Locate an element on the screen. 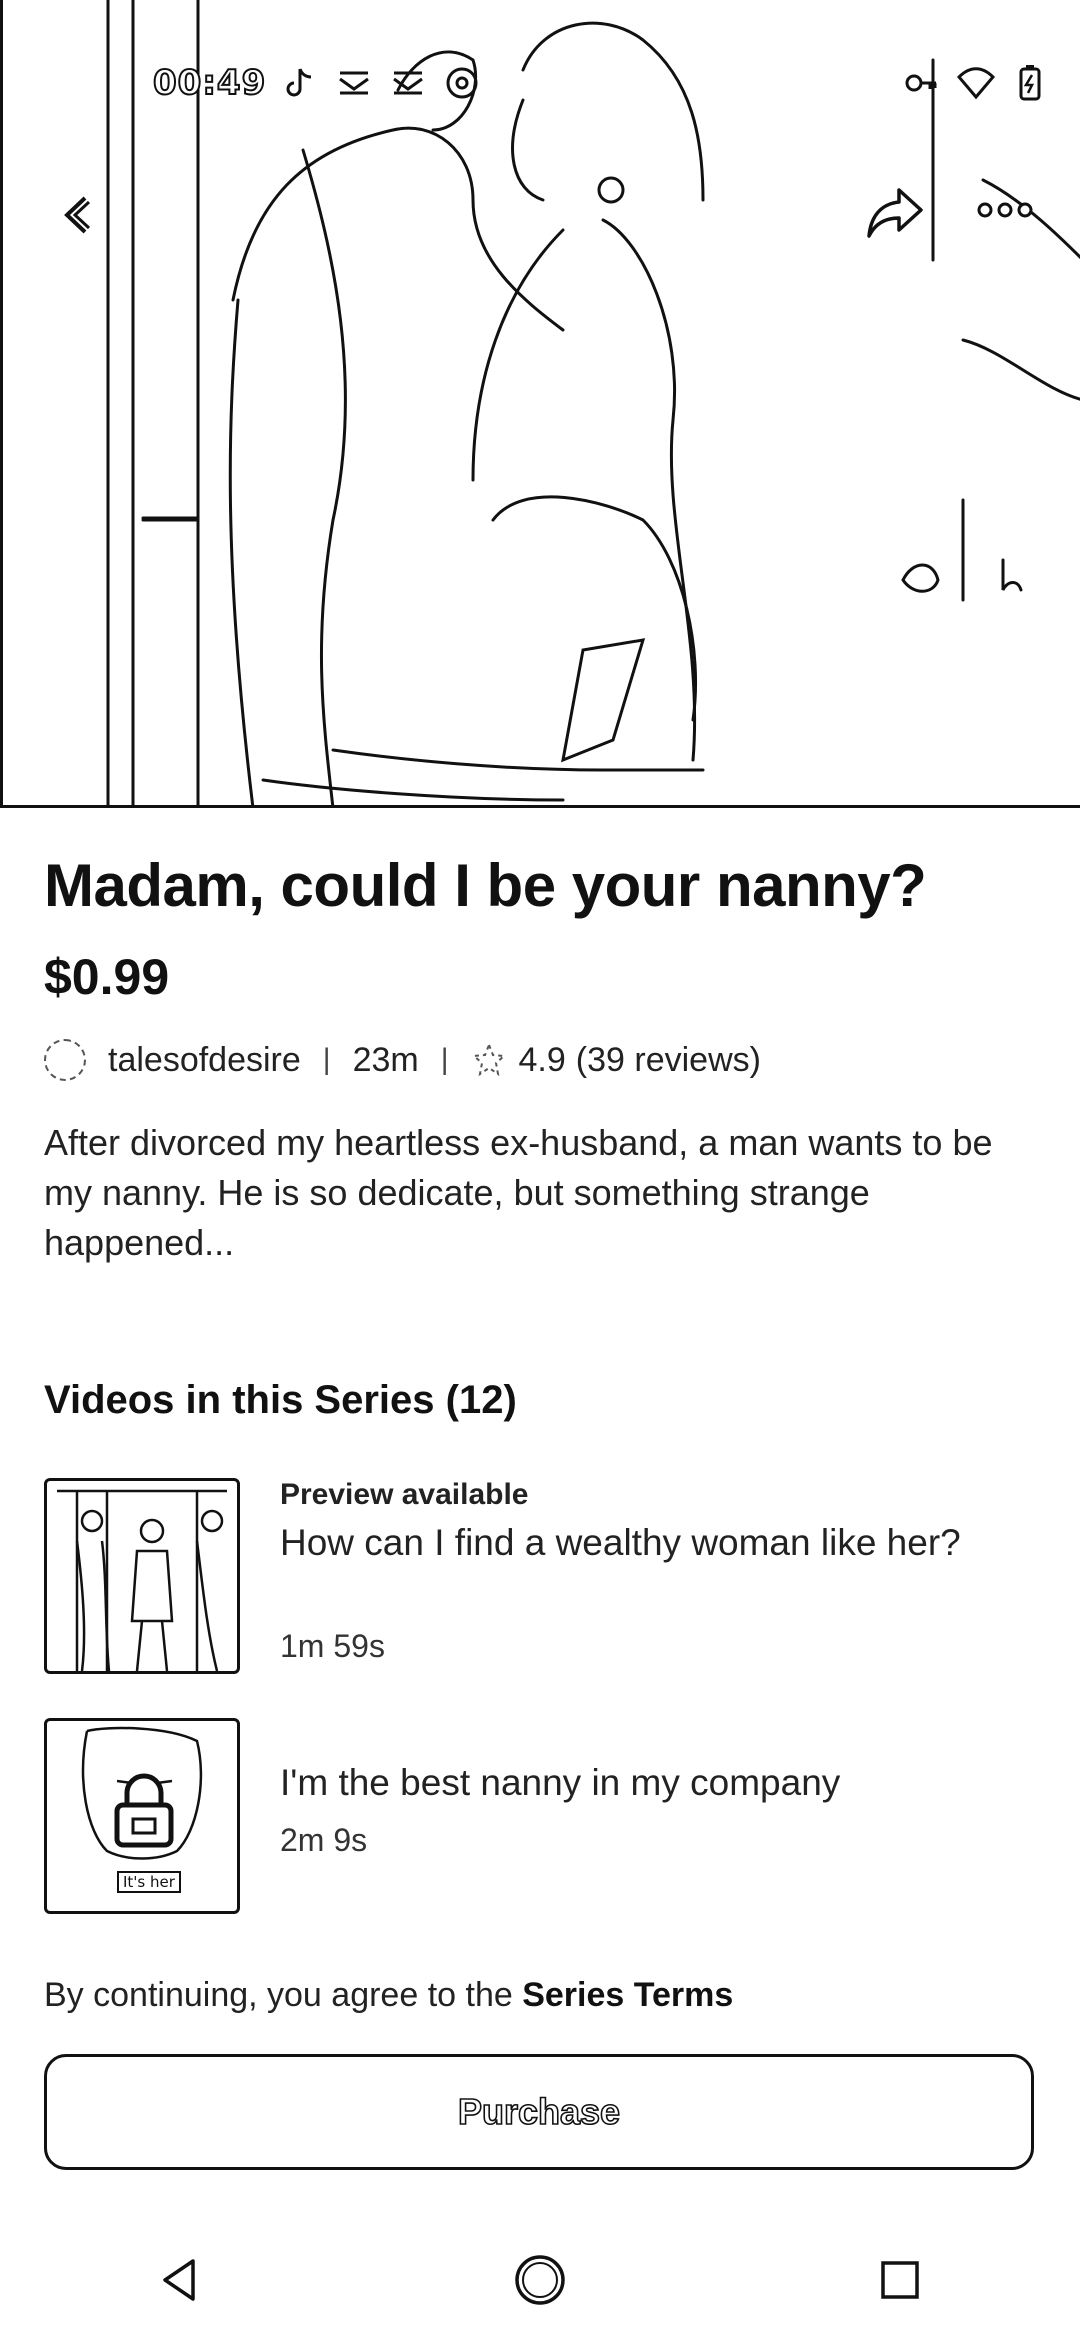  series-price: $0.99 is located at coordinates (107, 977).